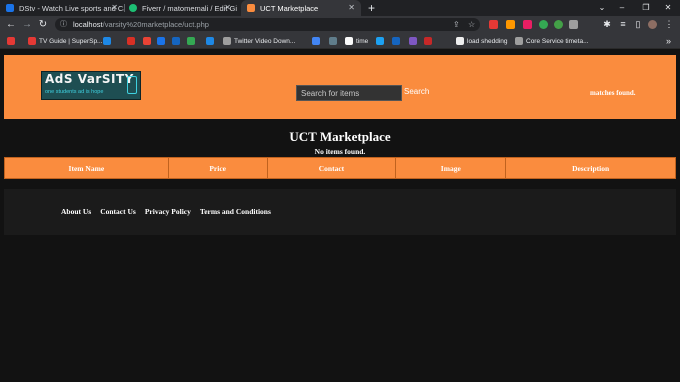  What do you see at coordinates (602, 8) in the screenshot?
I see `tab-search-button: ⌄` at bounding box center [602, 8].